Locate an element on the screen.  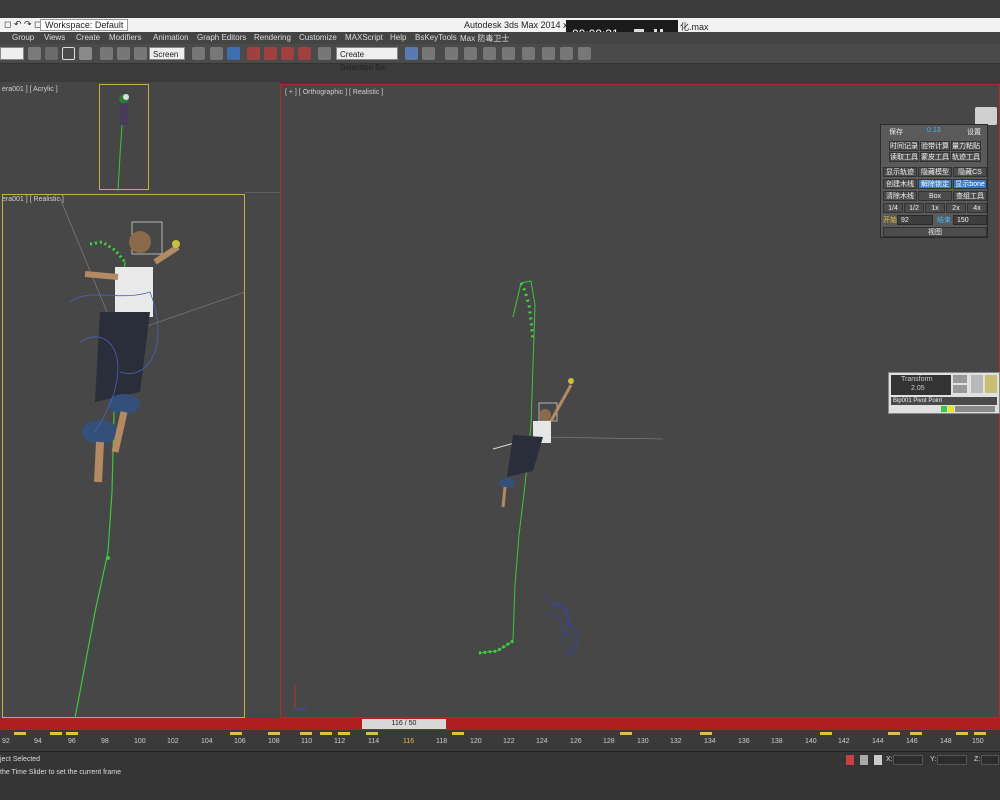
speed-2x-button: 2x is located at coordinates (956, 208).